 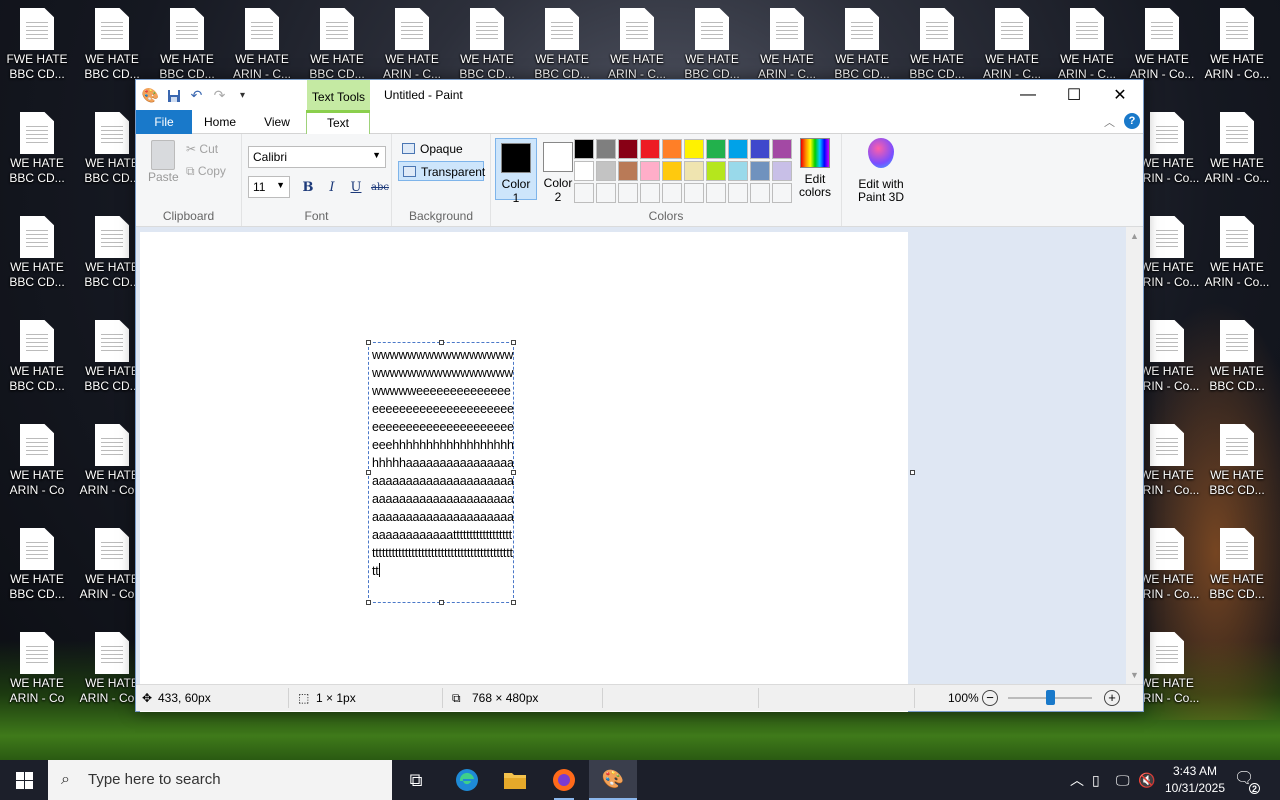 What do you see at coordinates (269, 187) in the screenshot?
I see `font-size-dropdown: 11 ▼` at bounding box center [269, 187].